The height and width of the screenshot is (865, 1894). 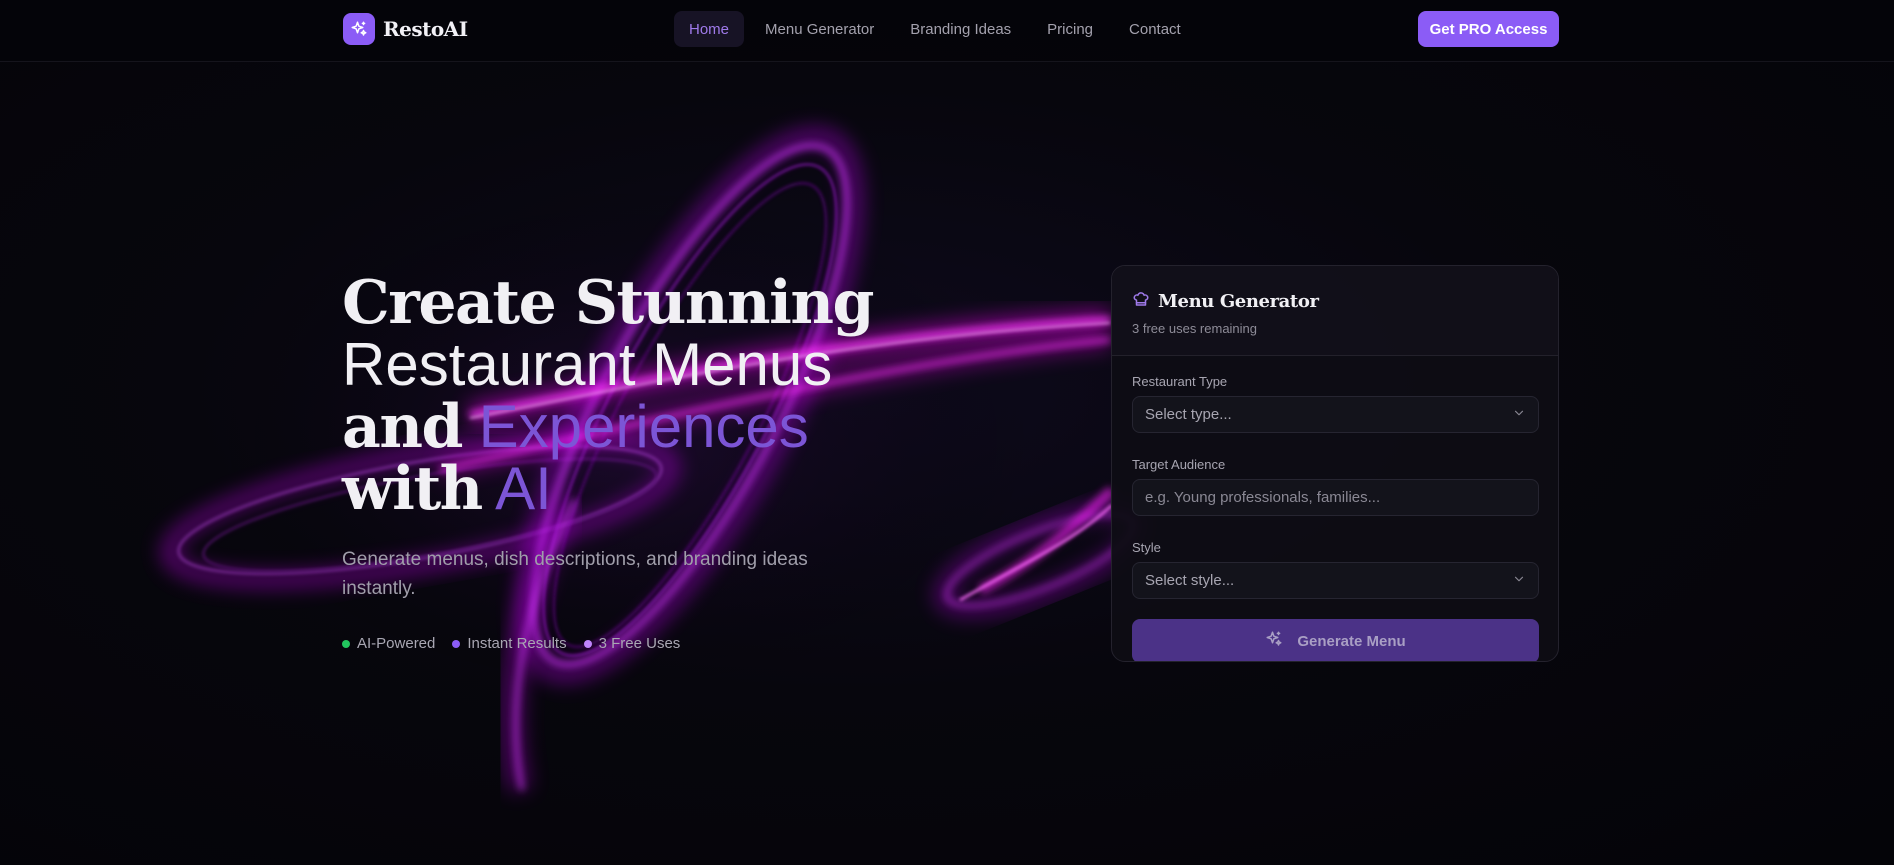 I want to click on feature-instant-results: Instant Results, so click(x=509, y=643).